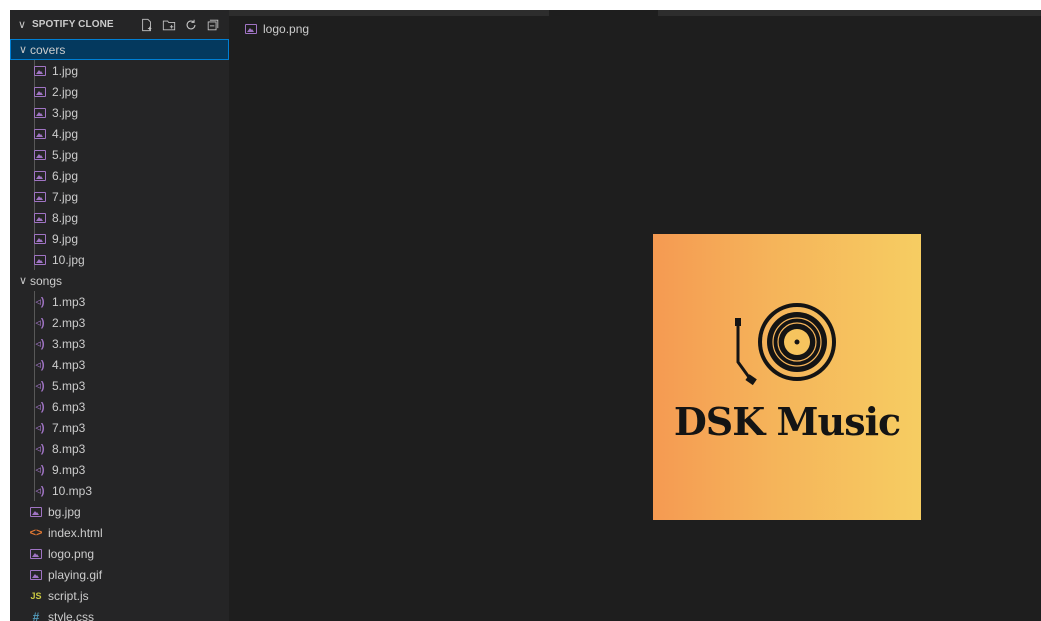  What do you see at coordinates (147, 25) in the screenshot?
I see `new-file-icon` at bounding box center [147, 25].